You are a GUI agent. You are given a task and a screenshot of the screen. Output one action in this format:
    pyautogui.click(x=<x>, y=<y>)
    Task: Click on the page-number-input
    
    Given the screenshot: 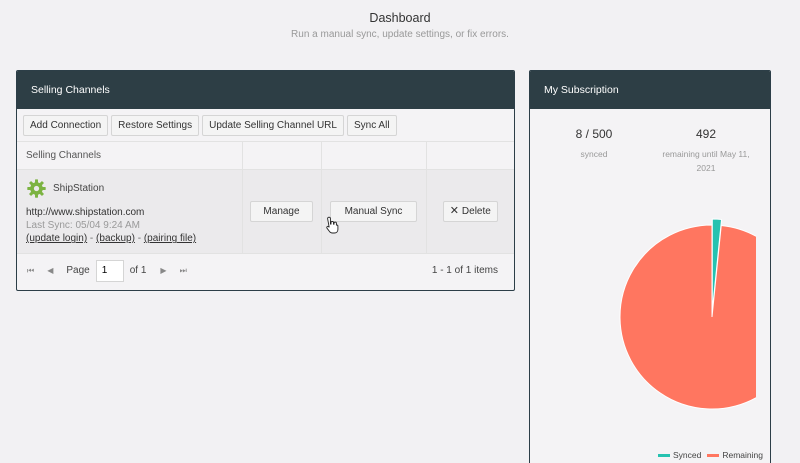 What is the action you would take?
    pyautogui.click(x=109, y=270)
    